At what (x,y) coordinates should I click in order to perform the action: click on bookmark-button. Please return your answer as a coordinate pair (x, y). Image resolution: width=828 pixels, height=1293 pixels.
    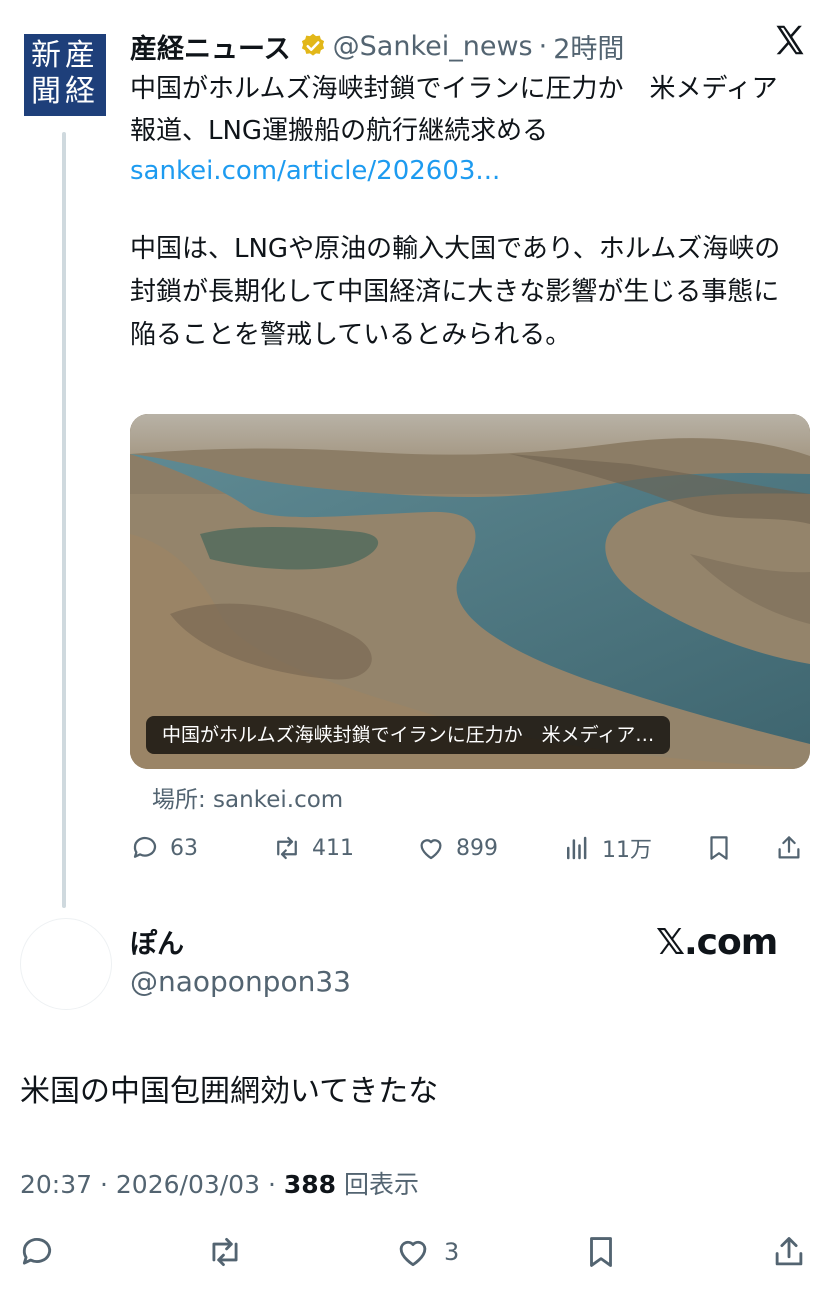
    Looking at the image, I should click on (724, 848).